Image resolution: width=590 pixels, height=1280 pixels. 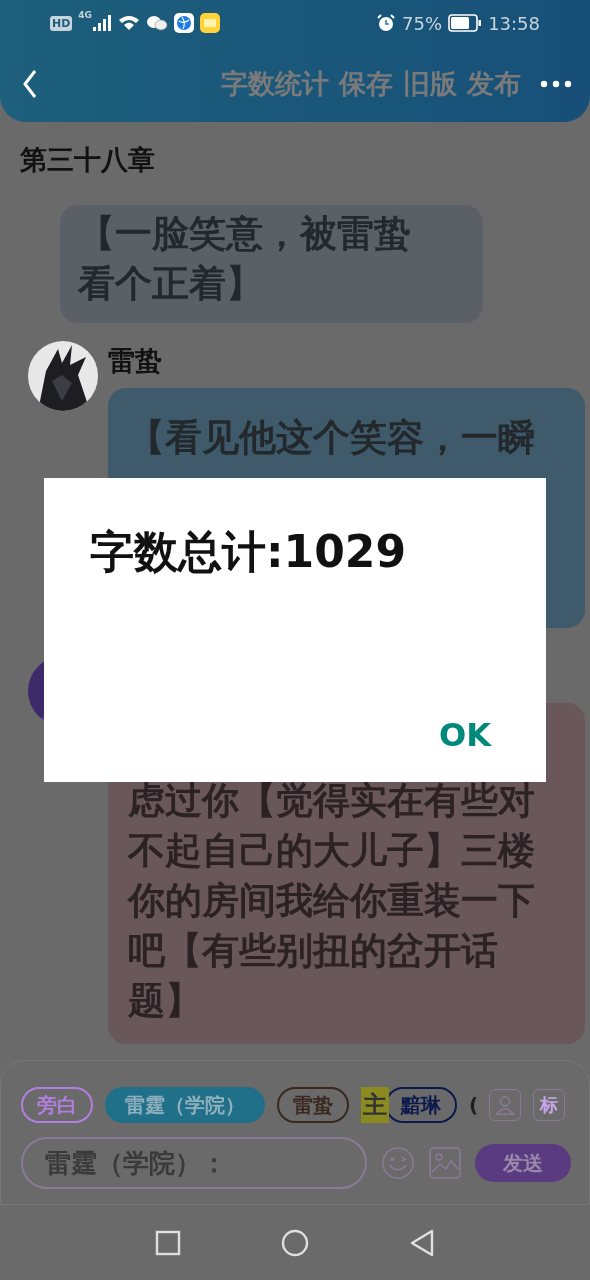 I want to click on alarm-icon, so click(x=386, y=23).